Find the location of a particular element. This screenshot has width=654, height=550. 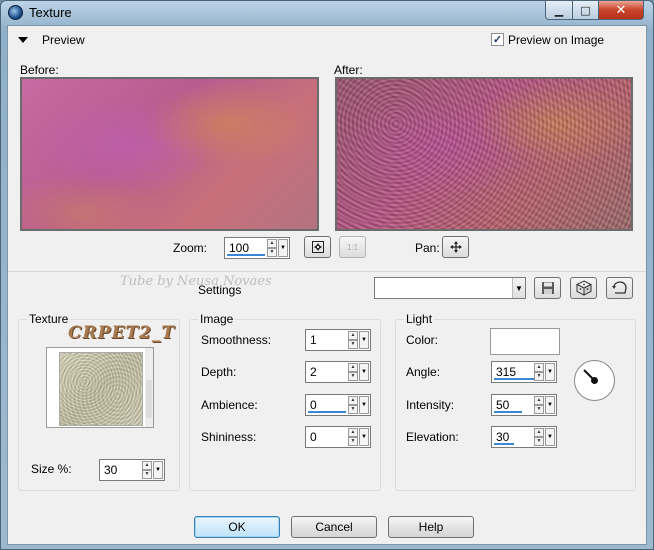

preview-collapse-toggle is located at coordinates (23, 39).